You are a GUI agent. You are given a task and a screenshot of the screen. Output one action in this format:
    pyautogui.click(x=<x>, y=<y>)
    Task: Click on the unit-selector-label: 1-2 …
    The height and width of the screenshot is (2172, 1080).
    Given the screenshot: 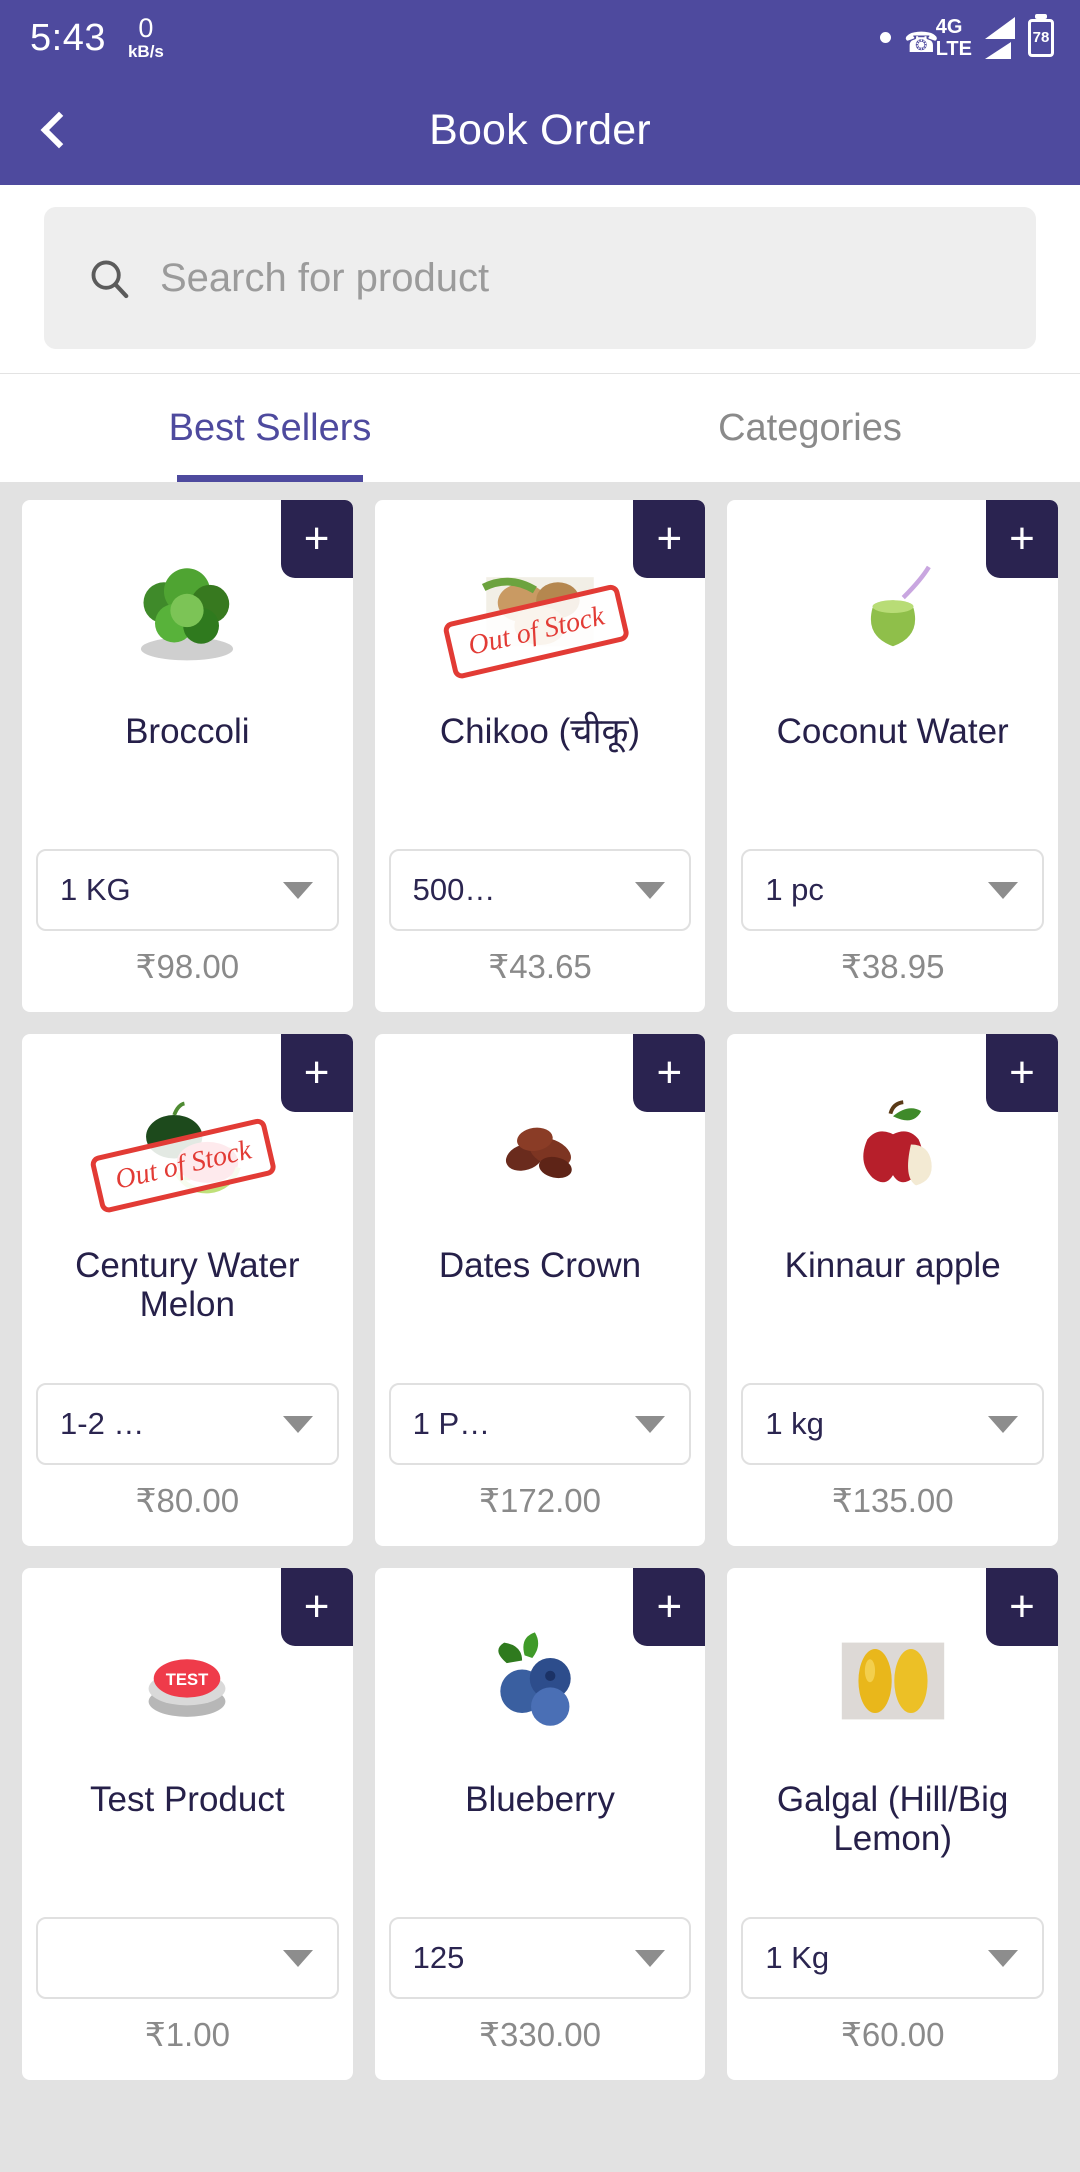 What is the action you would take?
    pyautogui.click(x=102, y=1423)
    